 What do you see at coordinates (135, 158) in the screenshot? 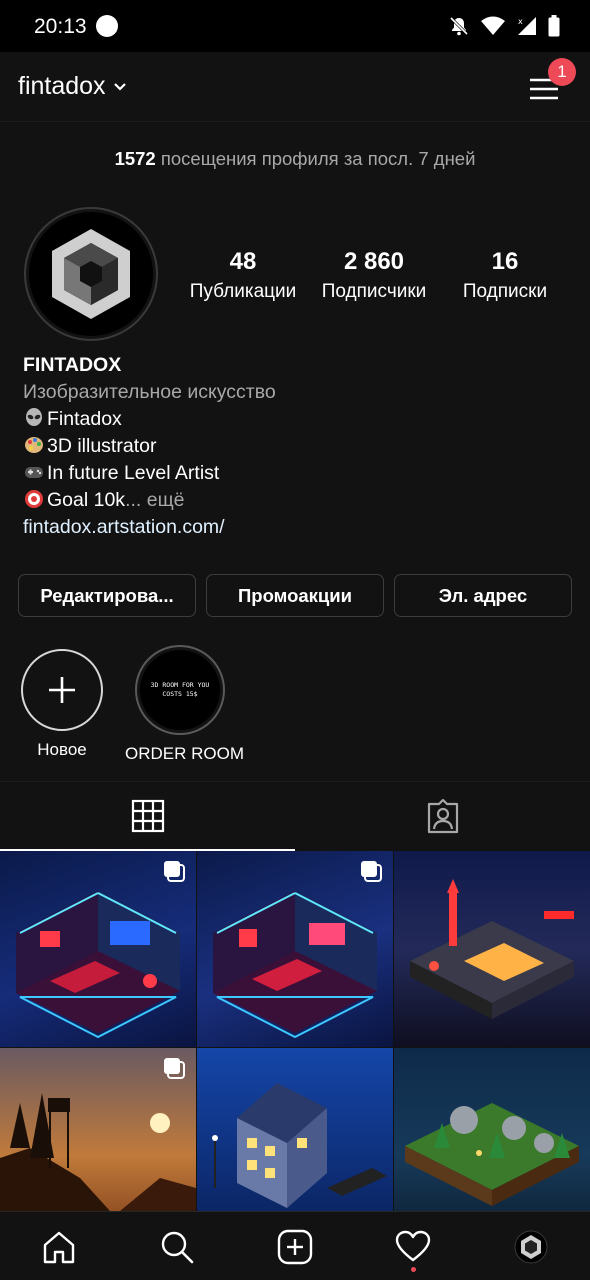
I see `profile-visits-count: 1572` at bounding box center [135, 158].